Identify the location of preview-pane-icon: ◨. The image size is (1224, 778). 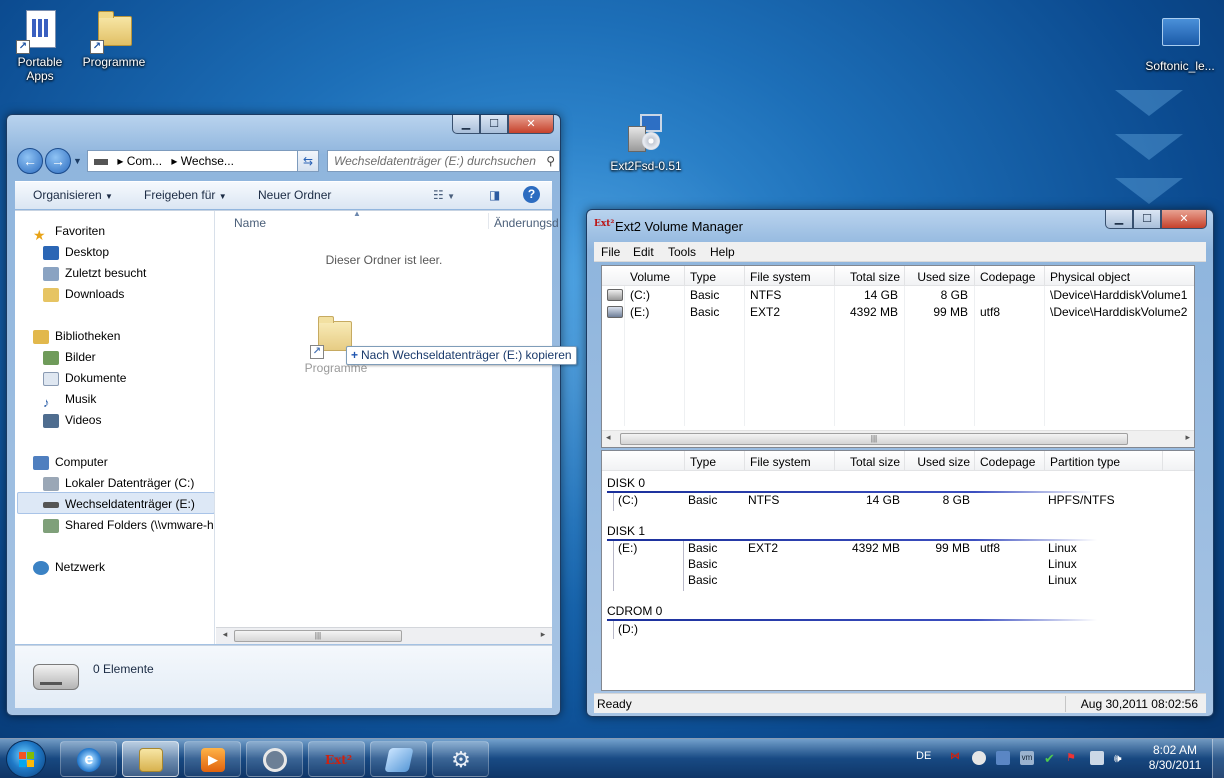
(494, 195).